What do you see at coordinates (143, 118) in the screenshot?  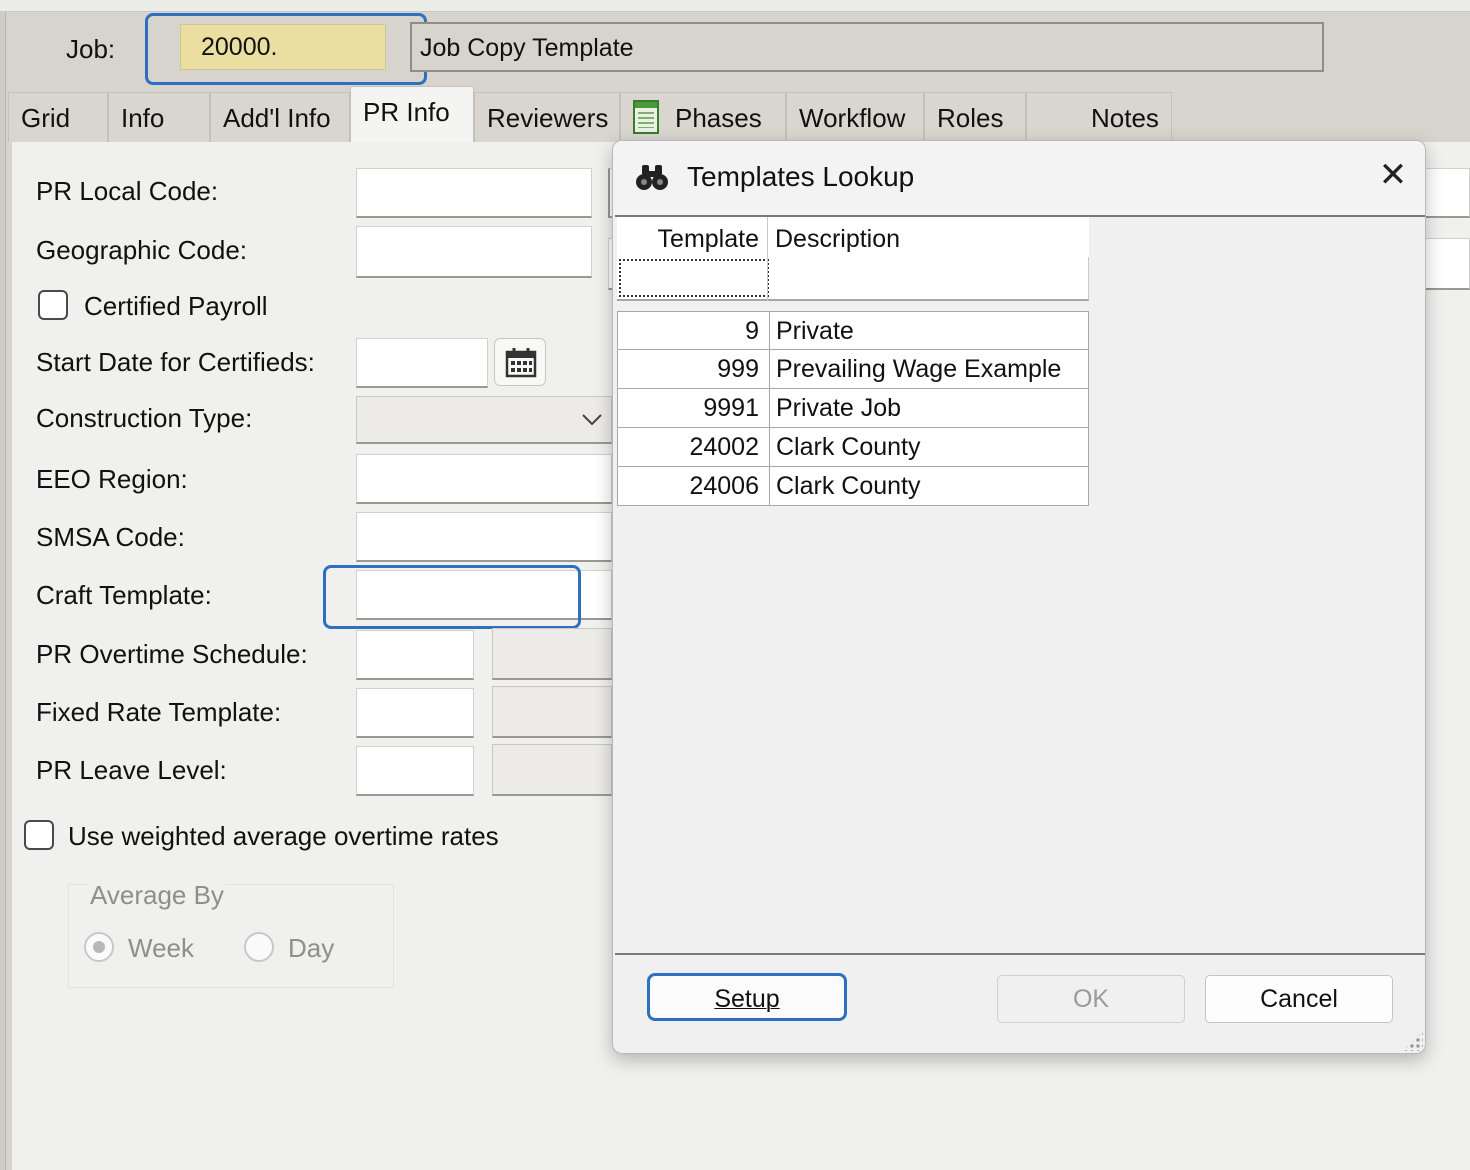 I see `tab-label: Info` at bounding box center [143, 118].